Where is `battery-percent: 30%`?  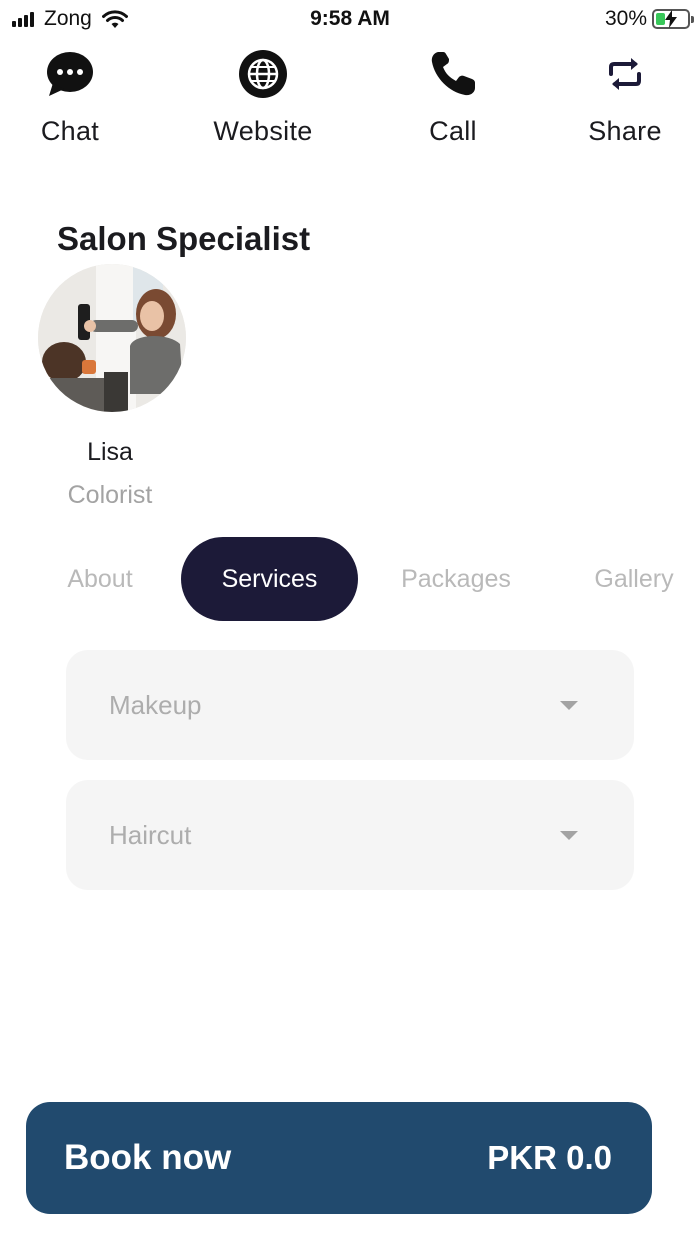 battery-percent: 30% is located at coordinates (625, 18).